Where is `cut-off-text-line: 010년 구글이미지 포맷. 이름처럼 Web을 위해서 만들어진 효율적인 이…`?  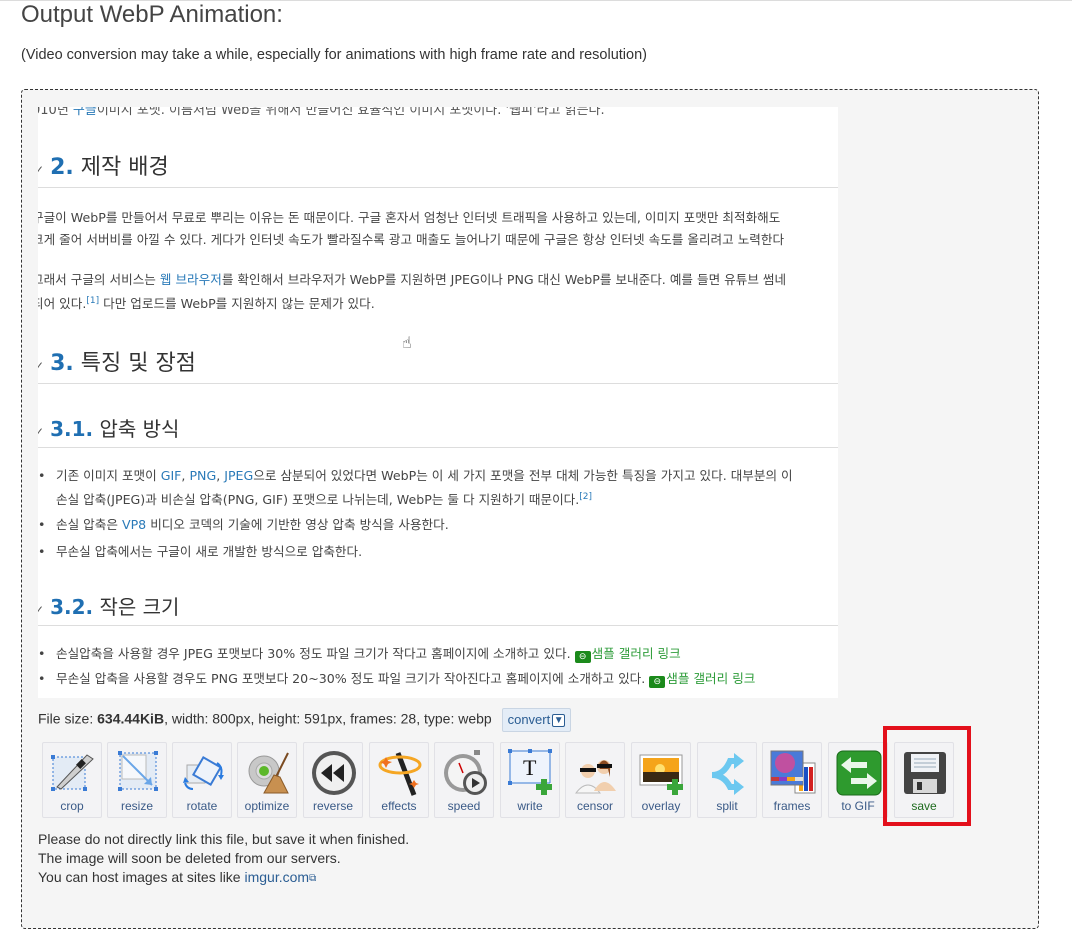
cut-off-text-line: 010년 구글이미지 포맷. 이름처럼 Web을 위해서 만들어진 효율적인 이… is located at coordinates (321, 112).